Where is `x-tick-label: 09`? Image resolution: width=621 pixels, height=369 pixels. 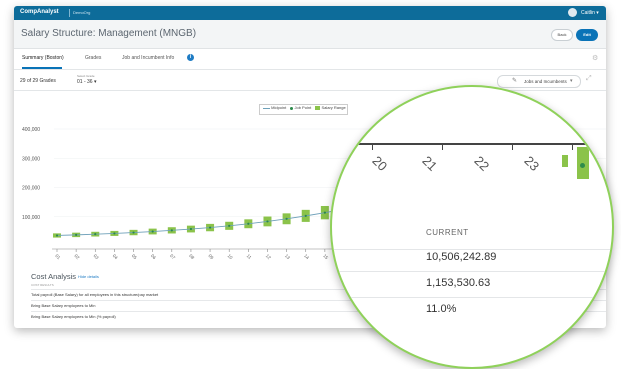
x-tick-label: 09 is located at coordinates (210, 256).